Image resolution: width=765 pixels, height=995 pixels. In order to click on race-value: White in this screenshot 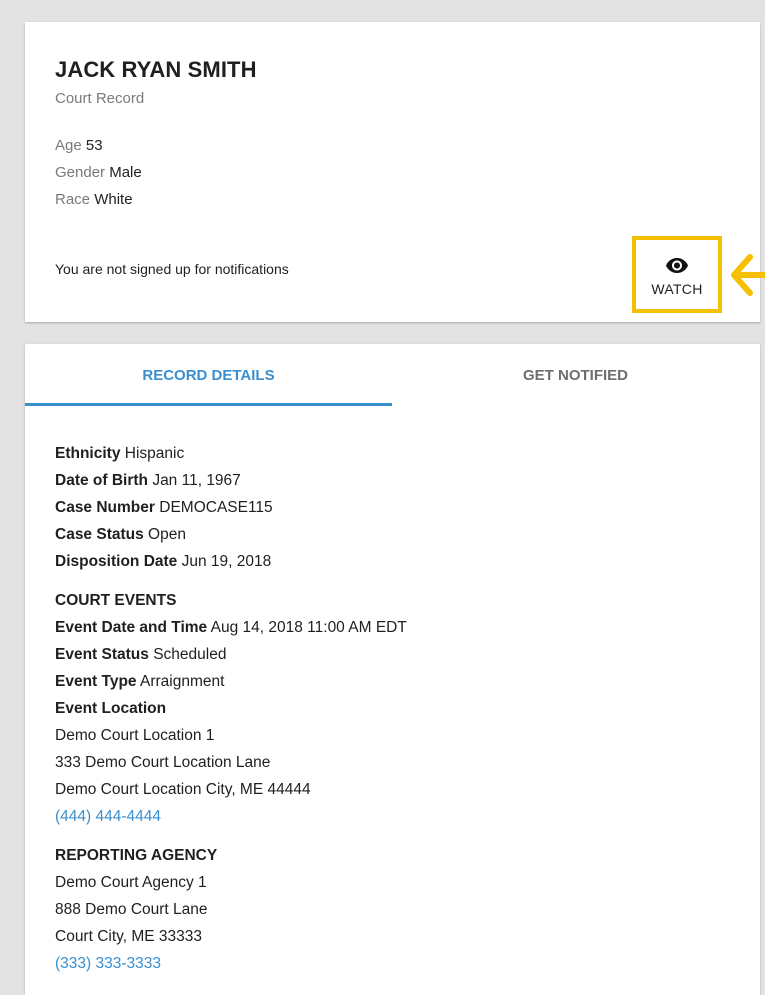, I will do `click(113, 199)`.